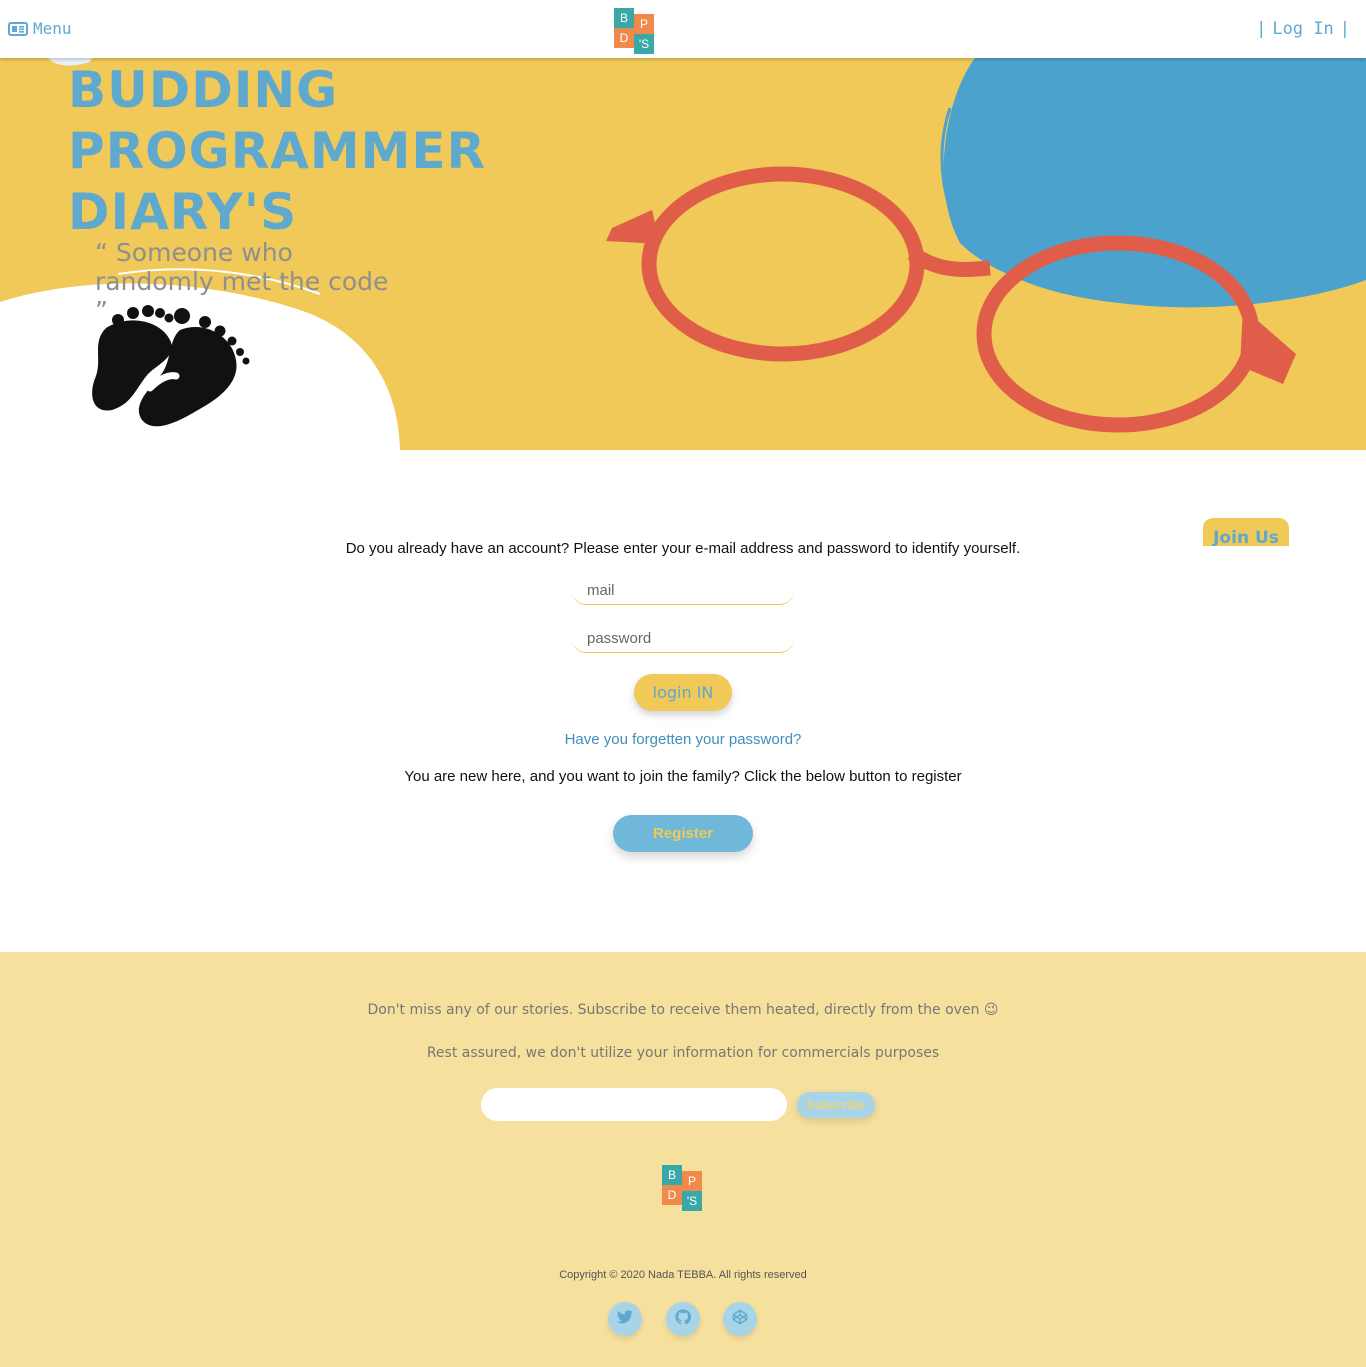 This screenshot has width=1366, height=1367. What do you see at coordinates (683, 692) in the screenshot?
I see `login-button: login IN` at bounding box center [683, 692].